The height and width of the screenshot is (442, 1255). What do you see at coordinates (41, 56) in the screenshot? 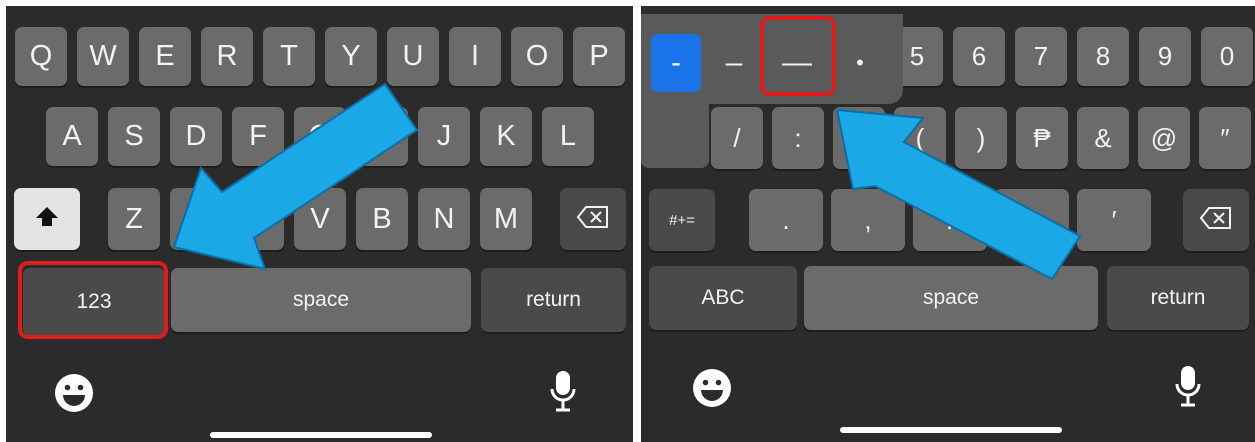
I see `key-q: Q` at bounding box center [41, 56].